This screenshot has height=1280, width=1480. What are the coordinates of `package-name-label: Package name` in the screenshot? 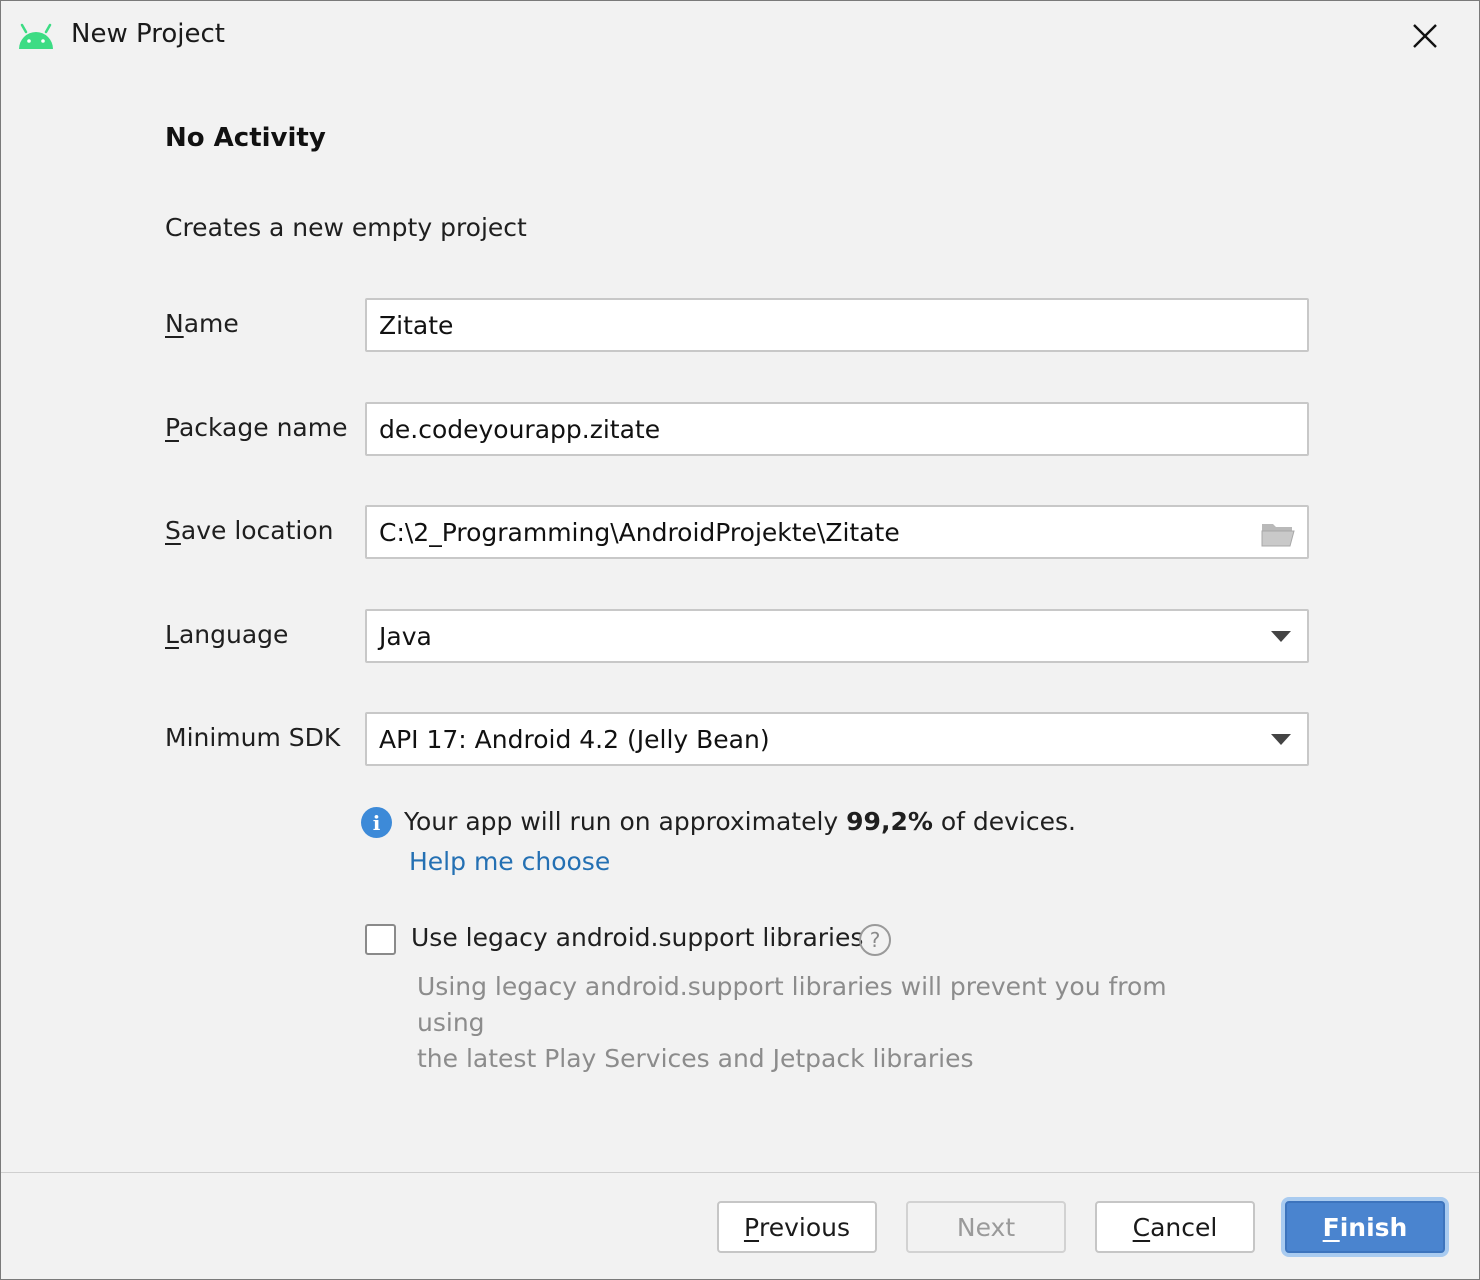 It's located at (256, 427).